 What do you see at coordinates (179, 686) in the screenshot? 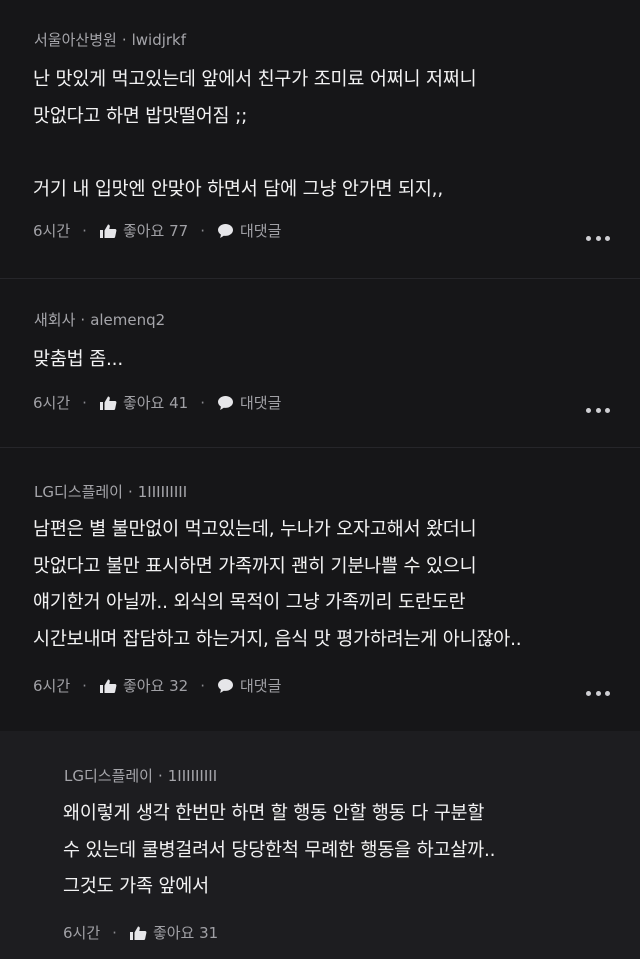
I see `like-count: 32` at bounding box center [179, 686].